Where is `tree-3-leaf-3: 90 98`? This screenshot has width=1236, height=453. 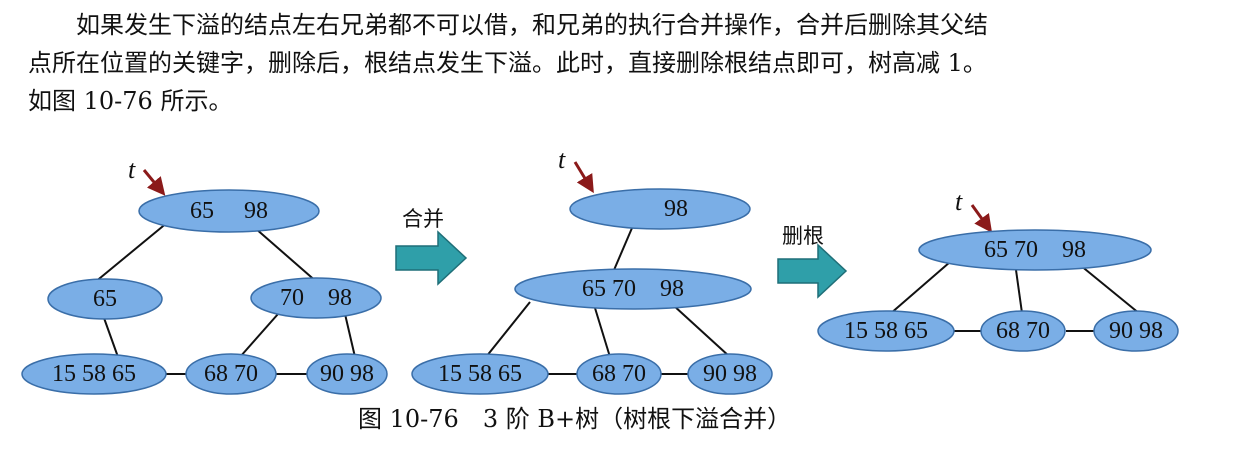 tree-3-leaf-3: 90 98 is located at coordinates (1136, 331).